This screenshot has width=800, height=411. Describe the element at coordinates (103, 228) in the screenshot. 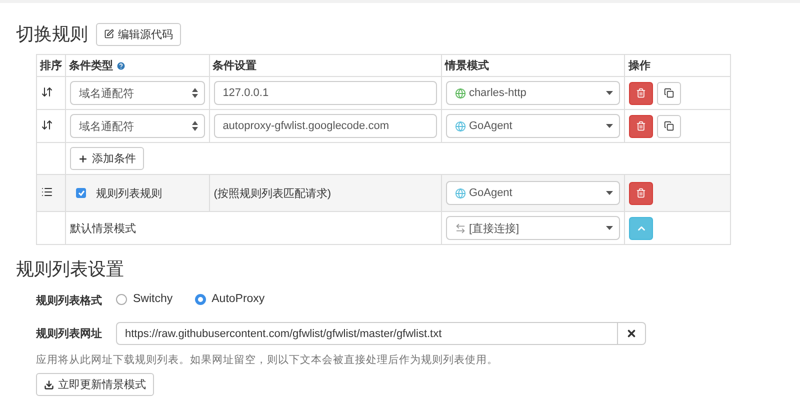

I see `default-profile-label: 默认情景模式` at that location.